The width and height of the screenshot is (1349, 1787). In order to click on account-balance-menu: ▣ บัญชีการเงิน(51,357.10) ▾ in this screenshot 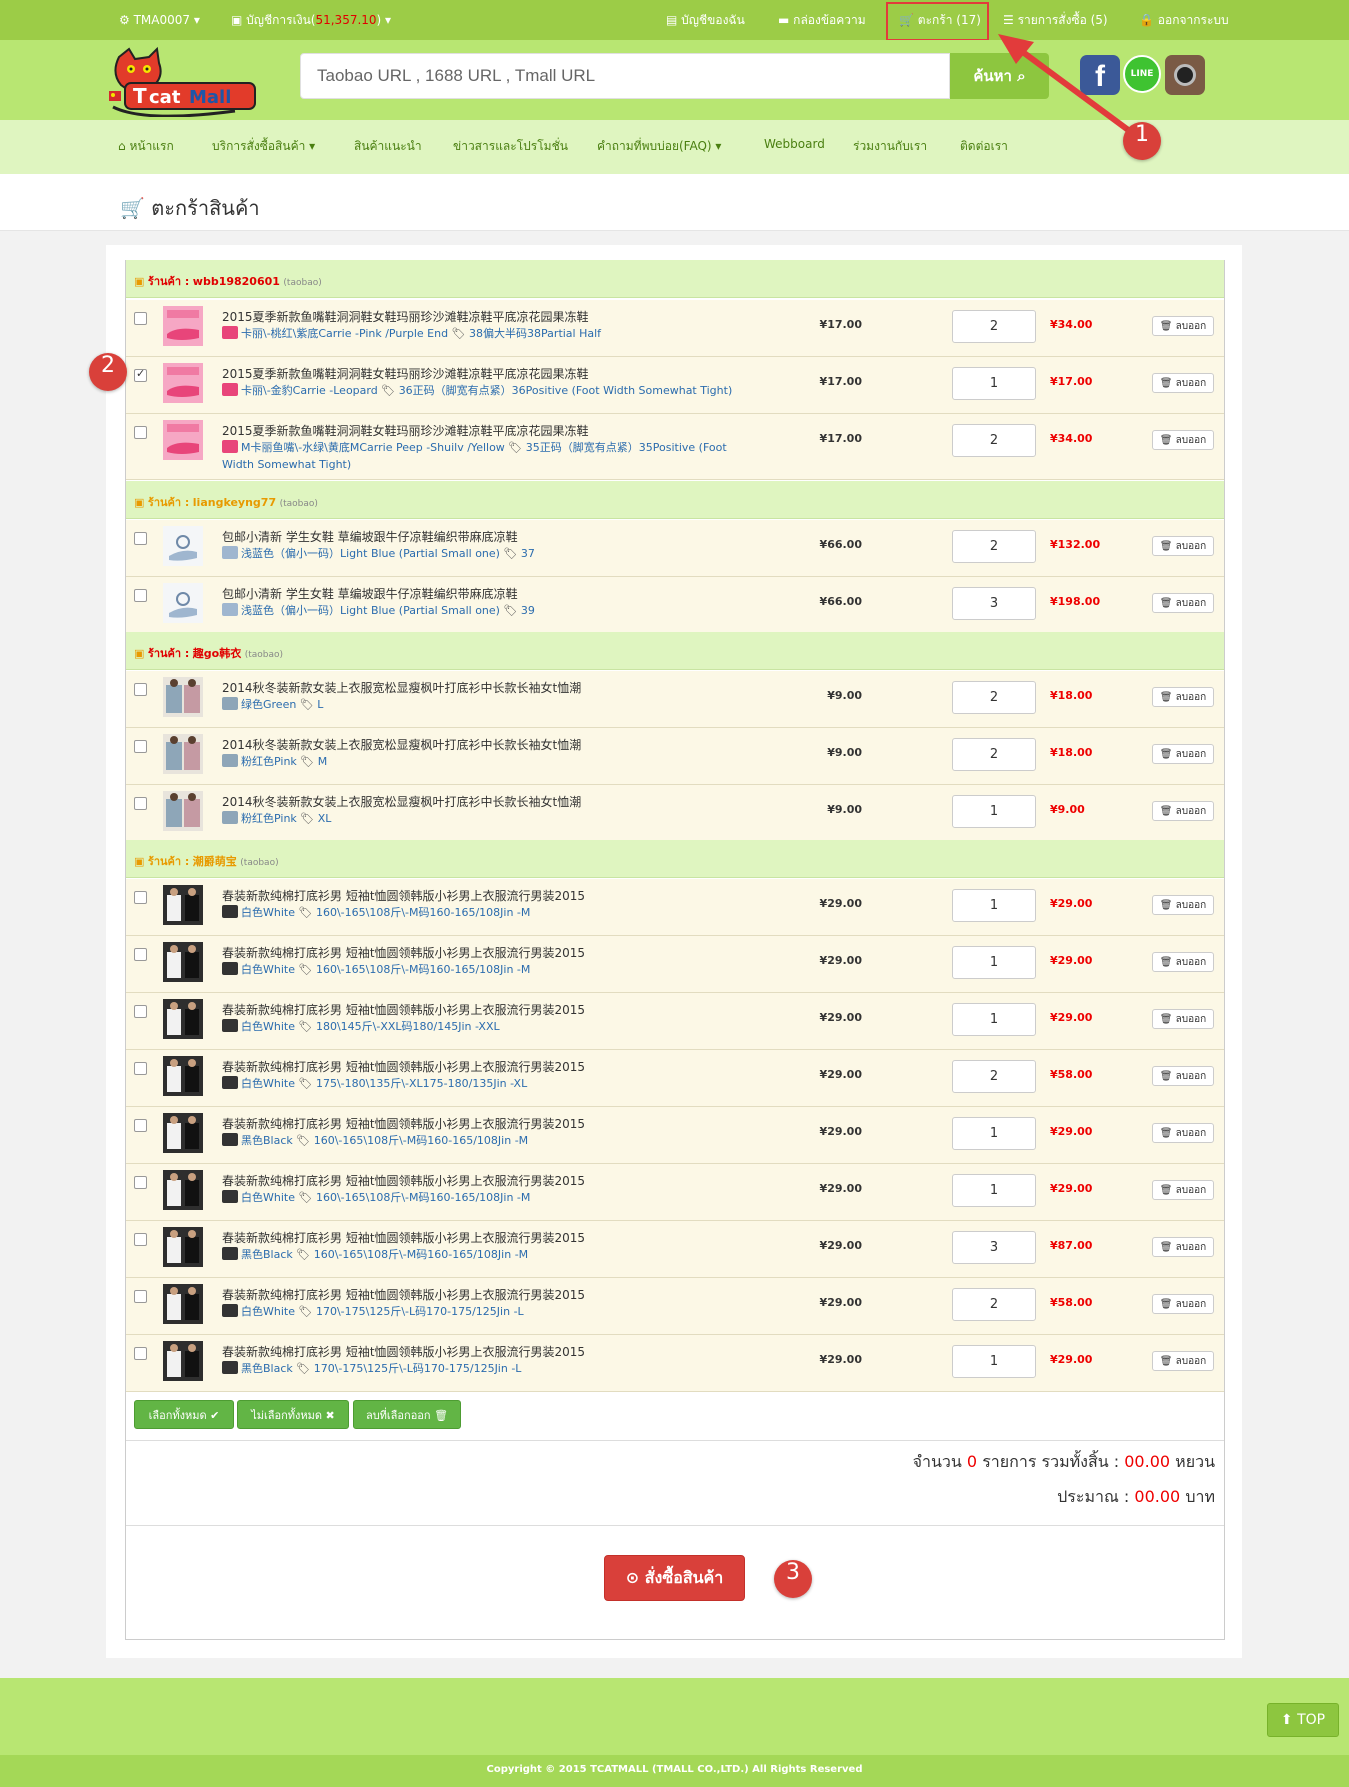, I will do `click(311, 20)`.